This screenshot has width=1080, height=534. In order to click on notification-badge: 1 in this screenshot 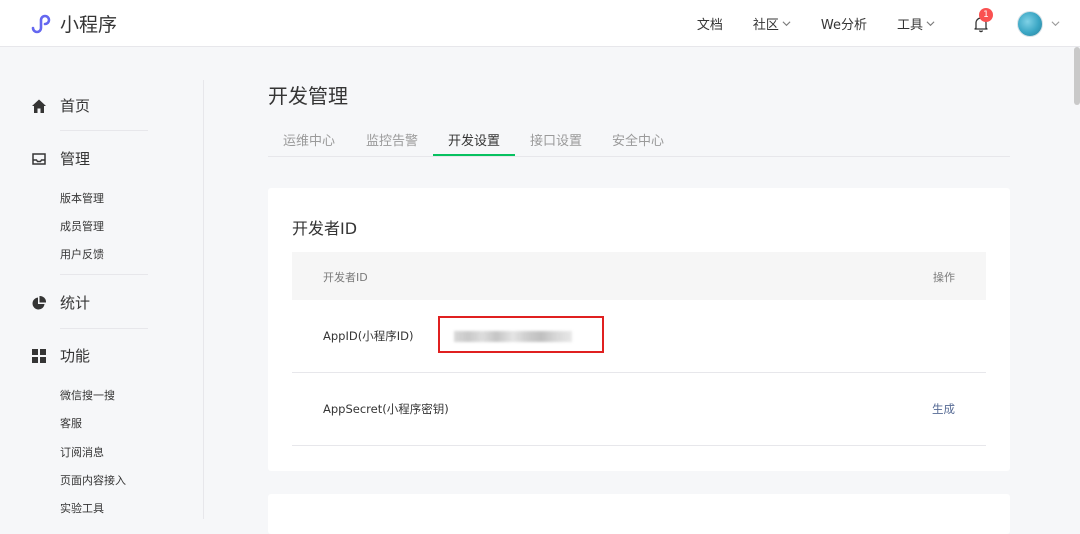, I will do `click(986, 14)`.